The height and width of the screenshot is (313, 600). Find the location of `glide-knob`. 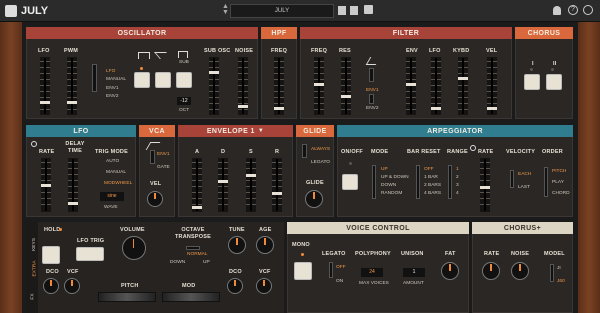

glide-knob is located at coordinates (314, 199).